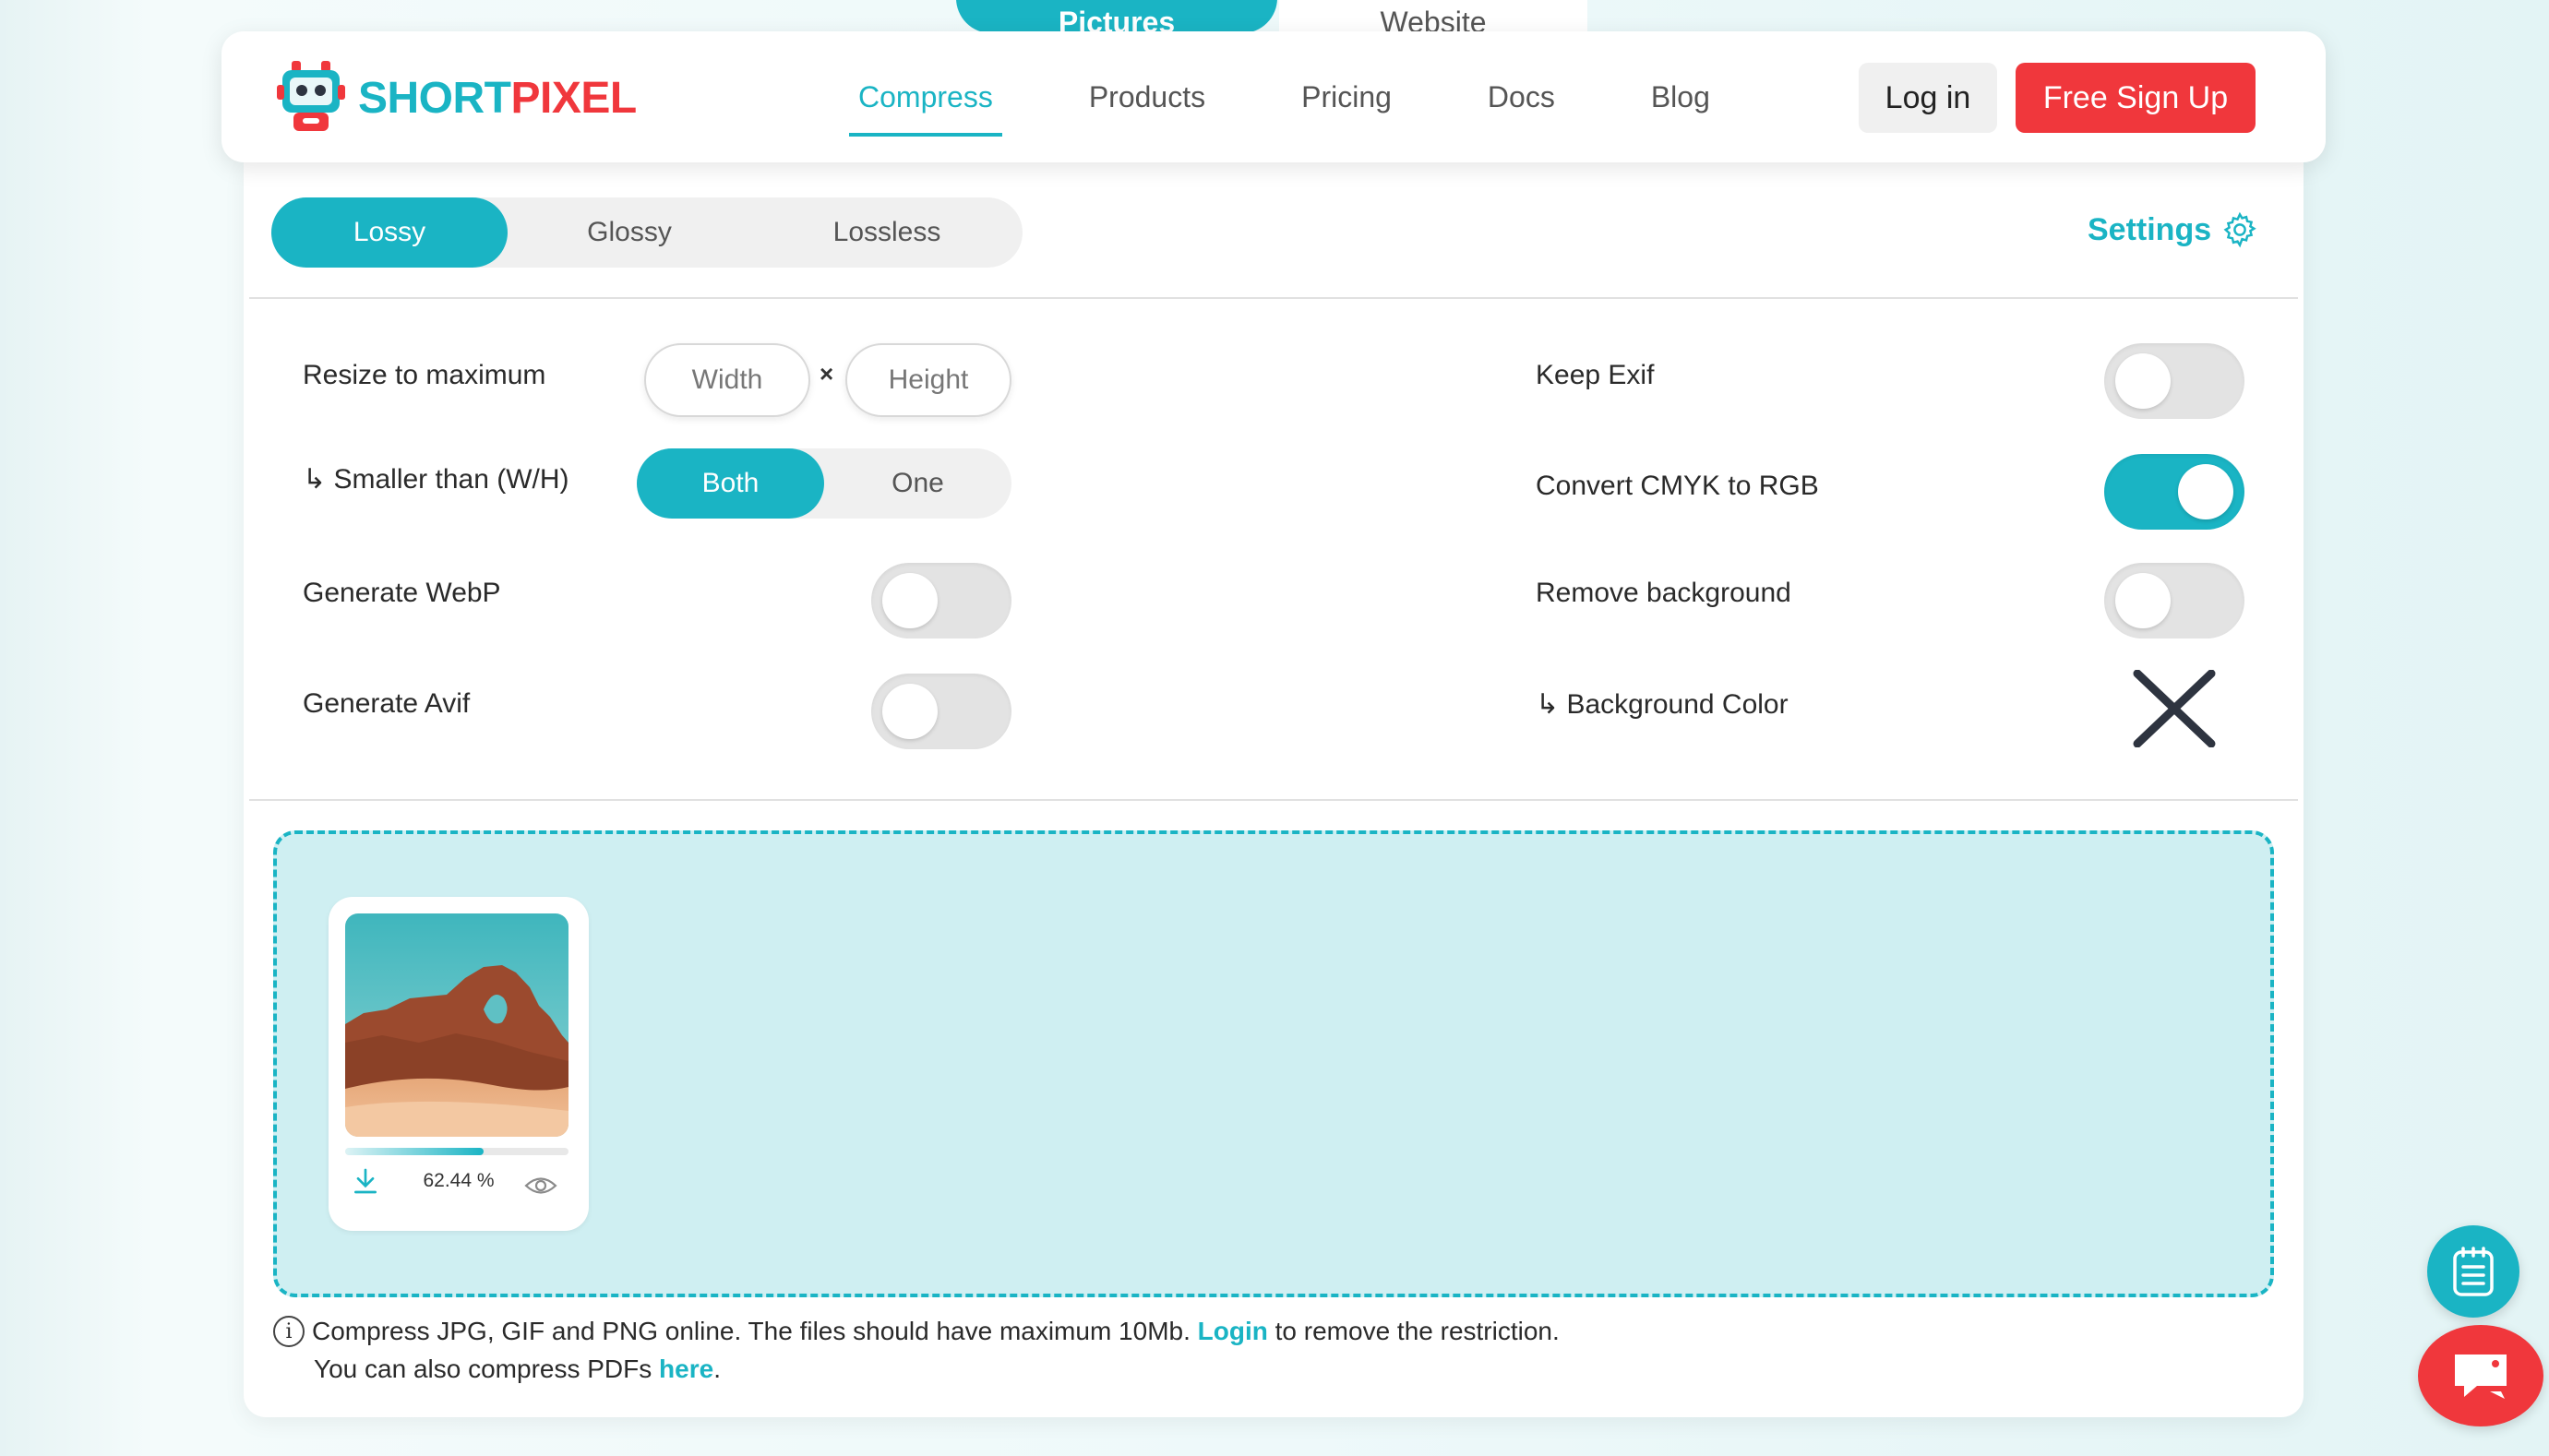 Image resolution: width=2549 pixels, height=1456 pixels. What do you see at coordinates (1521, 97) in the screenshot?
I see `nav-docs: Docs` at bounding box center [1521, 97].